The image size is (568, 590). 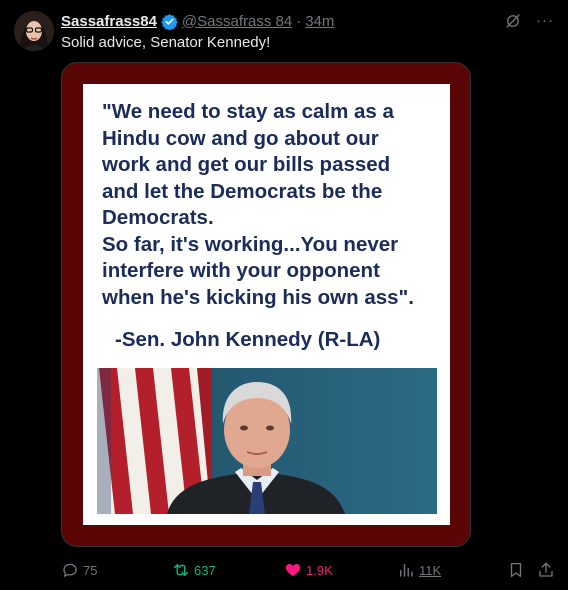 I want to click on share-button, so click(x=546, y=570).